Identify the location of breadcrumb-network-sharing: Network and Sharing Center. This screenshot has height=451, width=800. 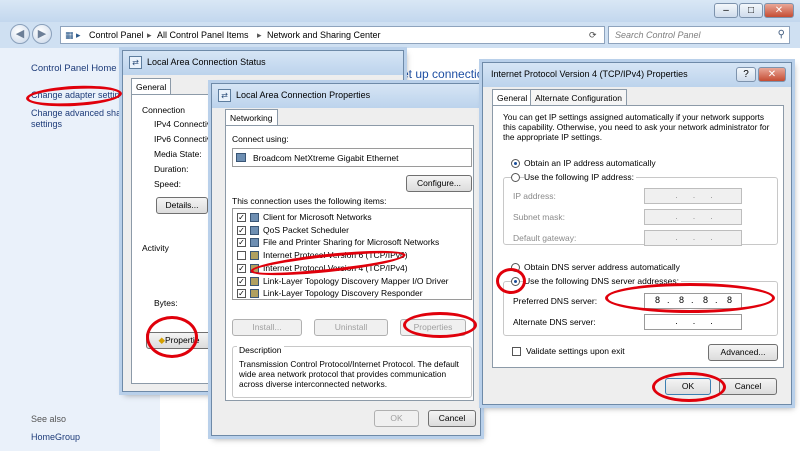
(324, 35).